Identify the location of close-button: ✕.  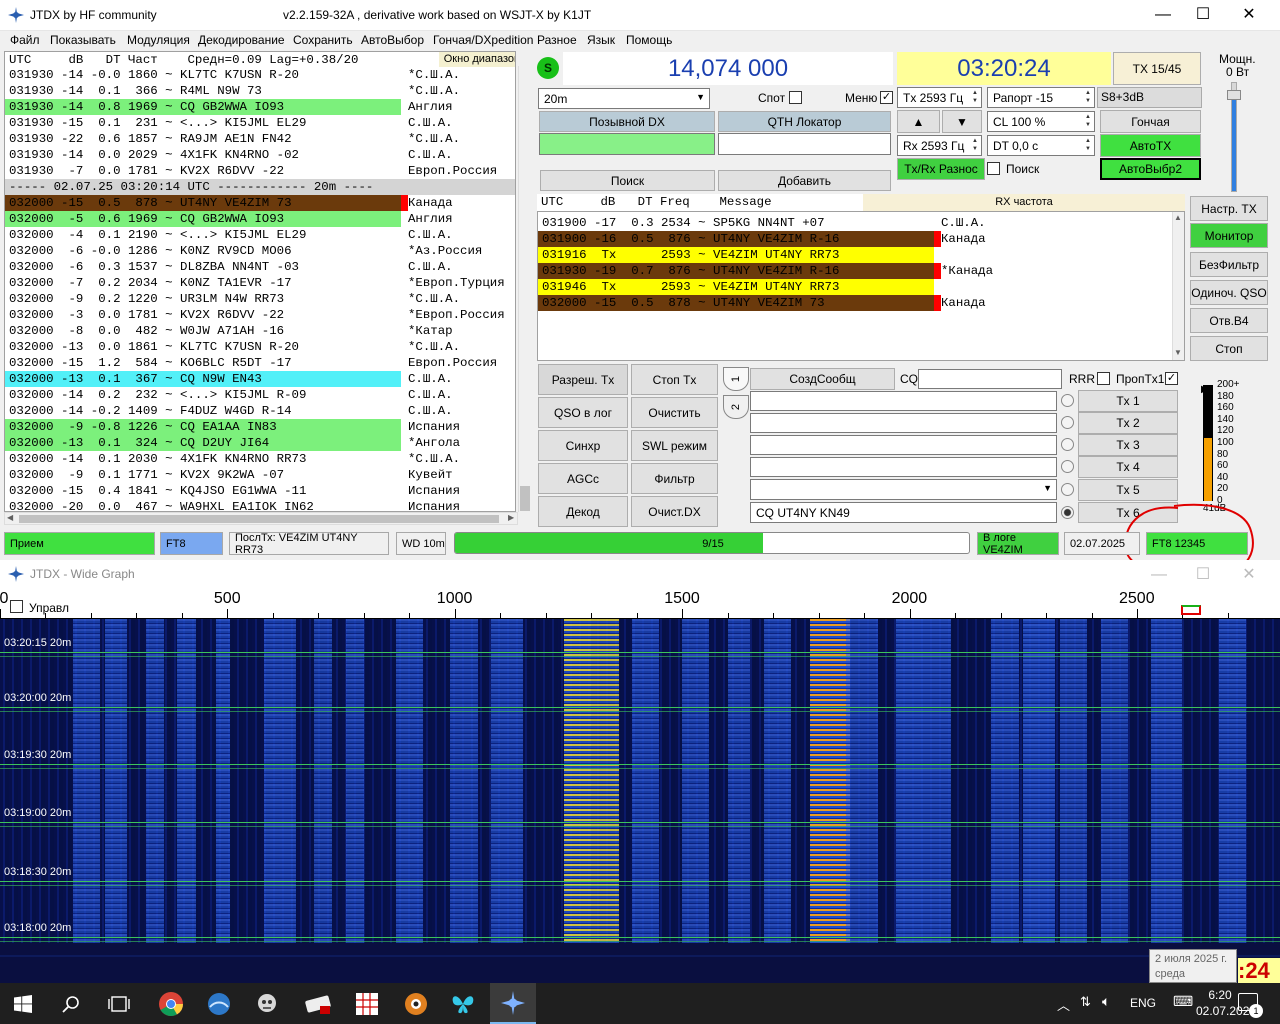
(1249, 15).